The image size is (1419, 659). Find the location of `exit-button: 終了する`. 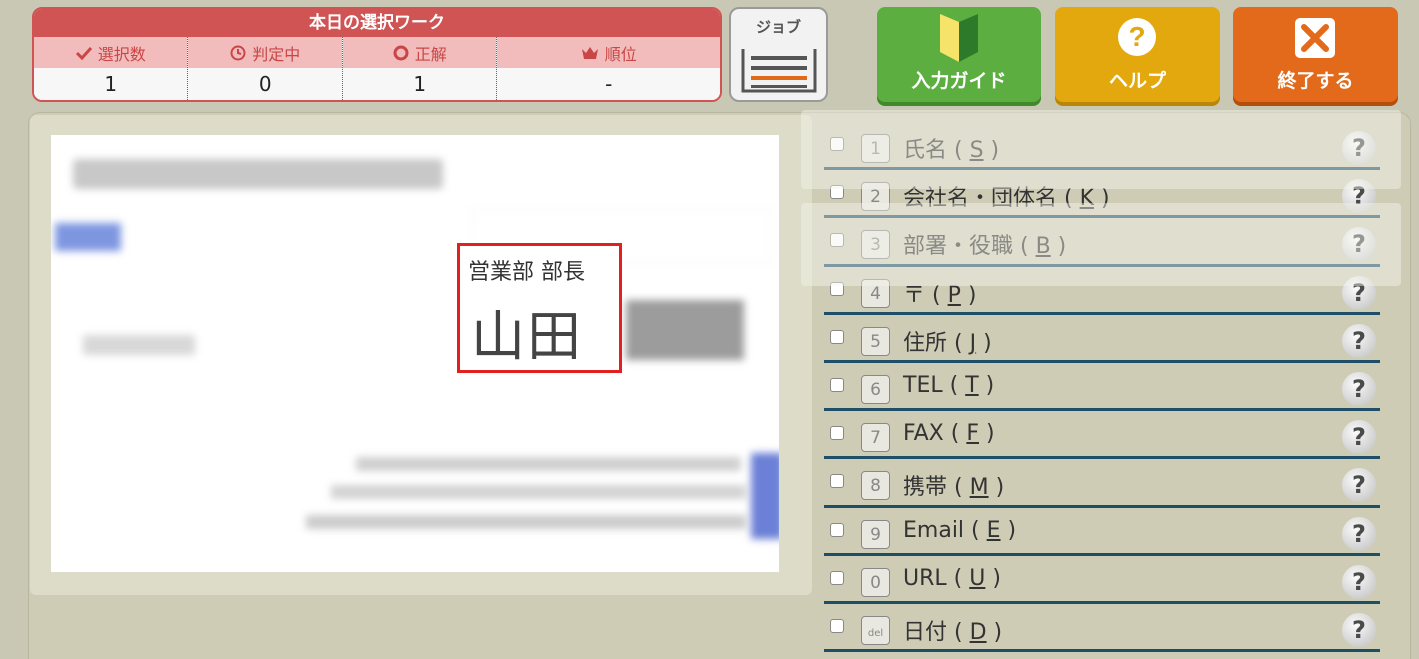

exit-button: 終了する is located at coordinates (1315, 54).